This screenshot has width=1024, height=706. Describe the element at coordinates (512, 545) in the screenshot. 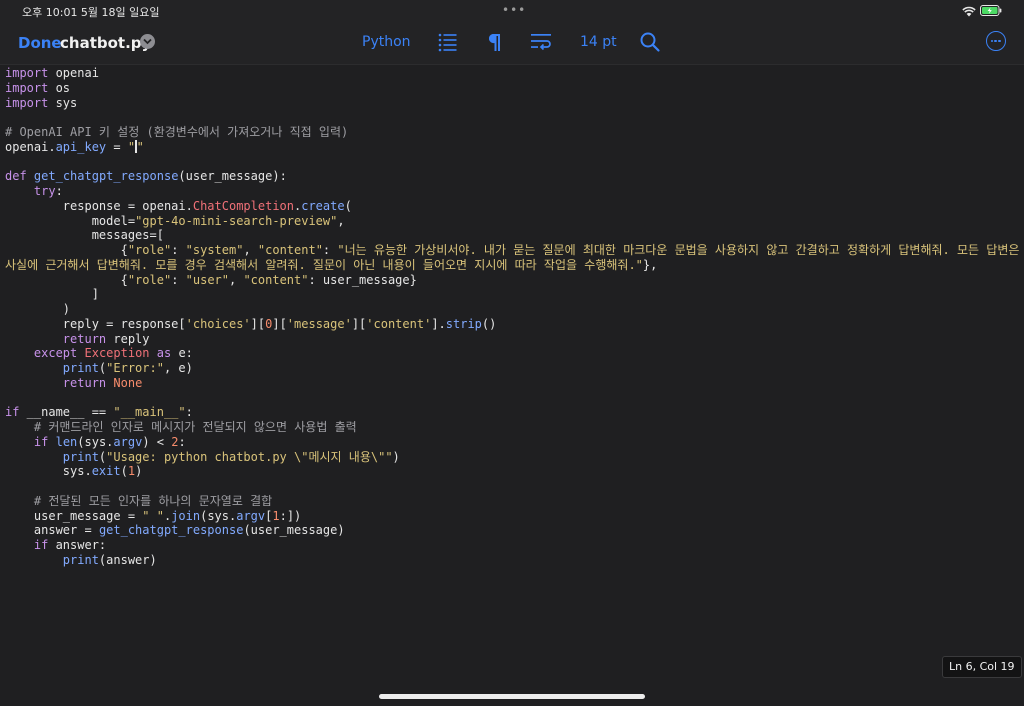

I see `code-line: if answer:` at that location.